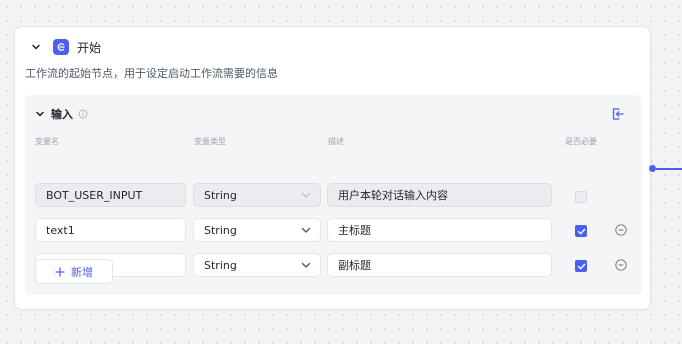 This screenshot has width=682, height=344. What do you see at coordinates (618, 114) in the screenshot?
I see `export-icon` at bounding box center [618, 114].